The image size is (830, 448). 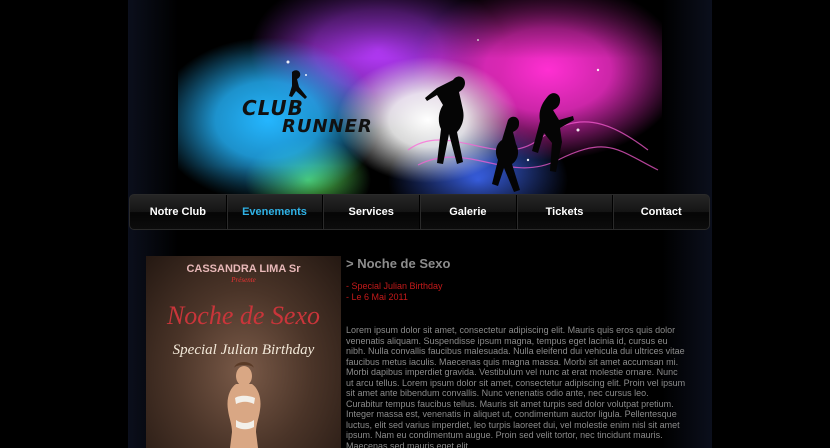 I want to click on nav-item-contact: Contact, so click(x=660, y=212).